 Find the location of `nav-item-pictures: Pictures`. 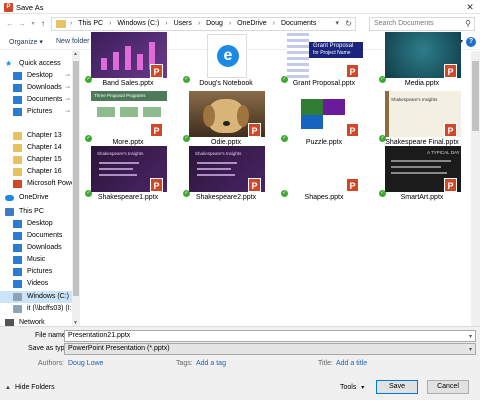

nav-item-pictures: Pictures is located at coordinates (36, 272).